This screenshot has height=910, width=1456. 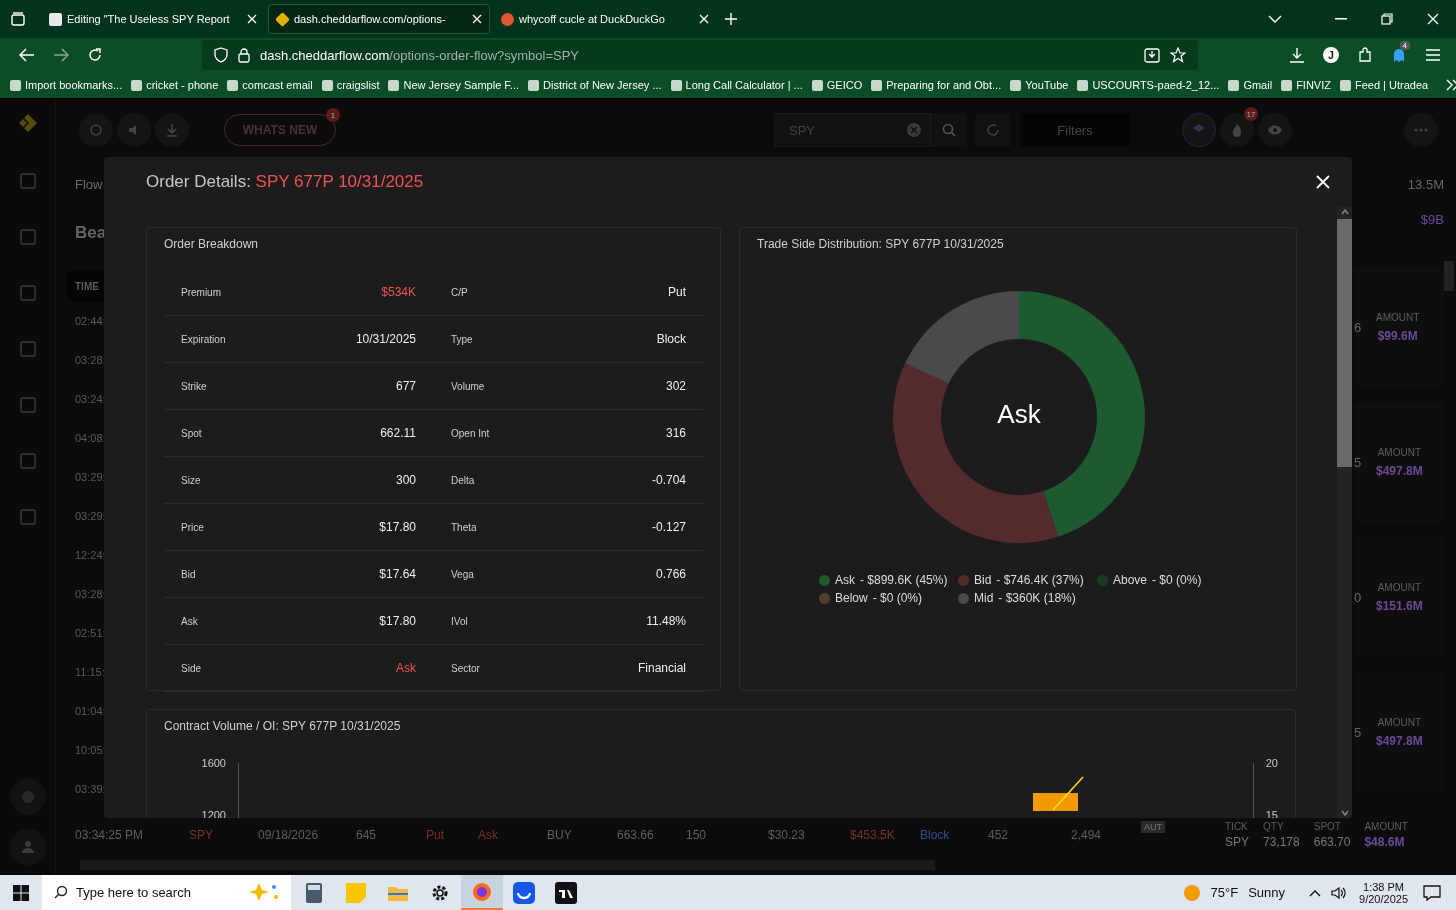 I want to click on card-amount: $497.8M, so click(x=1399, y=740).